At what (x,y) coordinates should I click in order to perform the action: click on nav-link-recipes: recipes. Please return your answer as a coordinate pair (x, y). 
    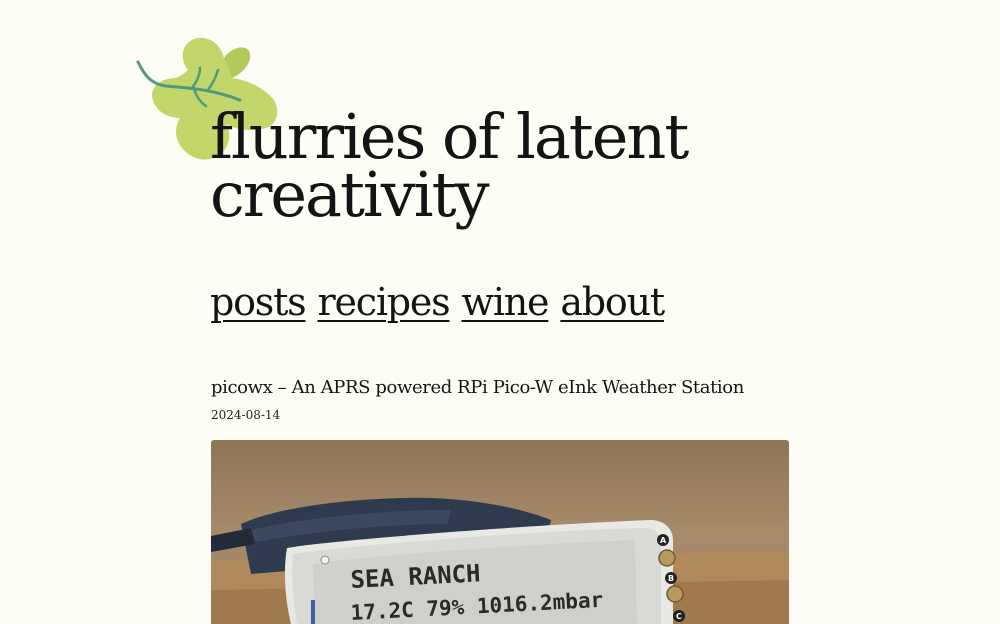
    Looking at the image, I should click on (383, 302).